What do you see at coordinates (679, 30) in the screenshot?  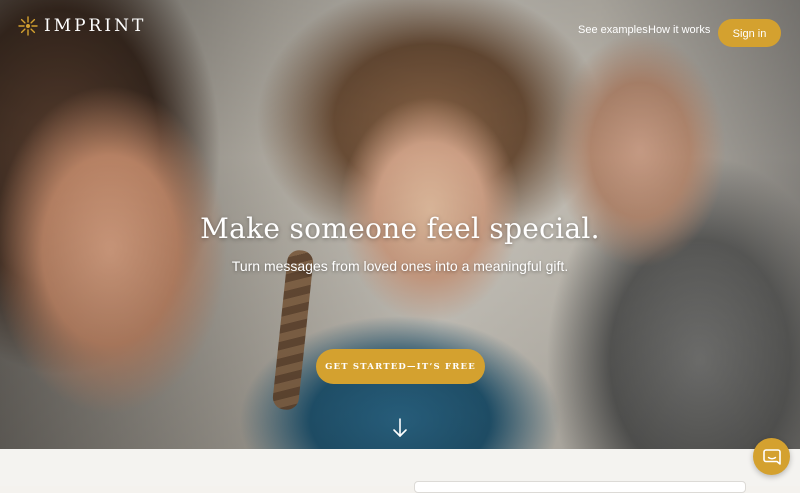 I see `nav-link-how-it-works: How it works` at bounding box center [679, 30].